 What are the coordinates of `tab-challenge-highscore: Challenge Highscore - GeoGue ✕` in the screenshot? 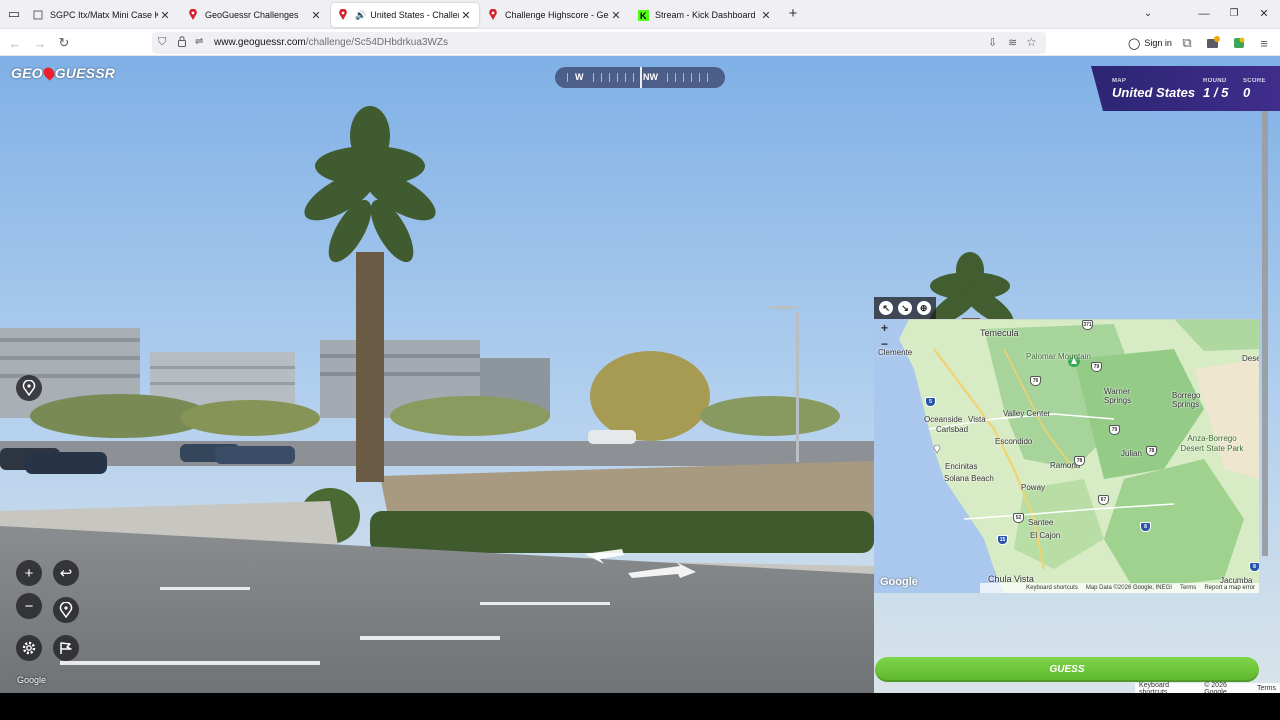 It's located at (555, 15).